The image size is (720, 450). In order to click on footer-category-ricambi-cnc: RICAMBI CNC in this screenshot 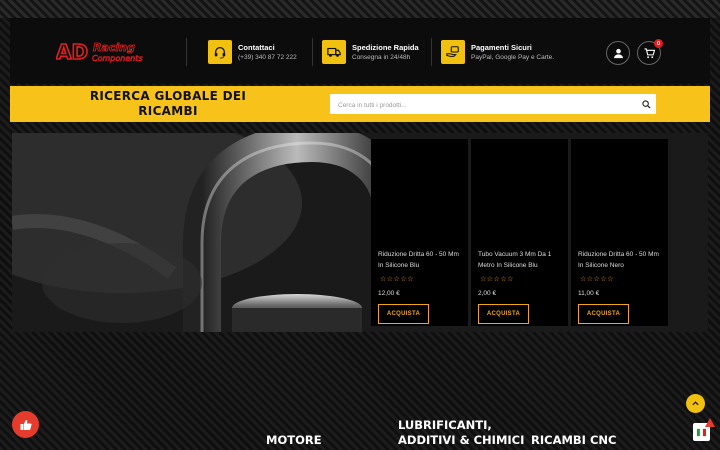, I will do `click(573, 440)`.